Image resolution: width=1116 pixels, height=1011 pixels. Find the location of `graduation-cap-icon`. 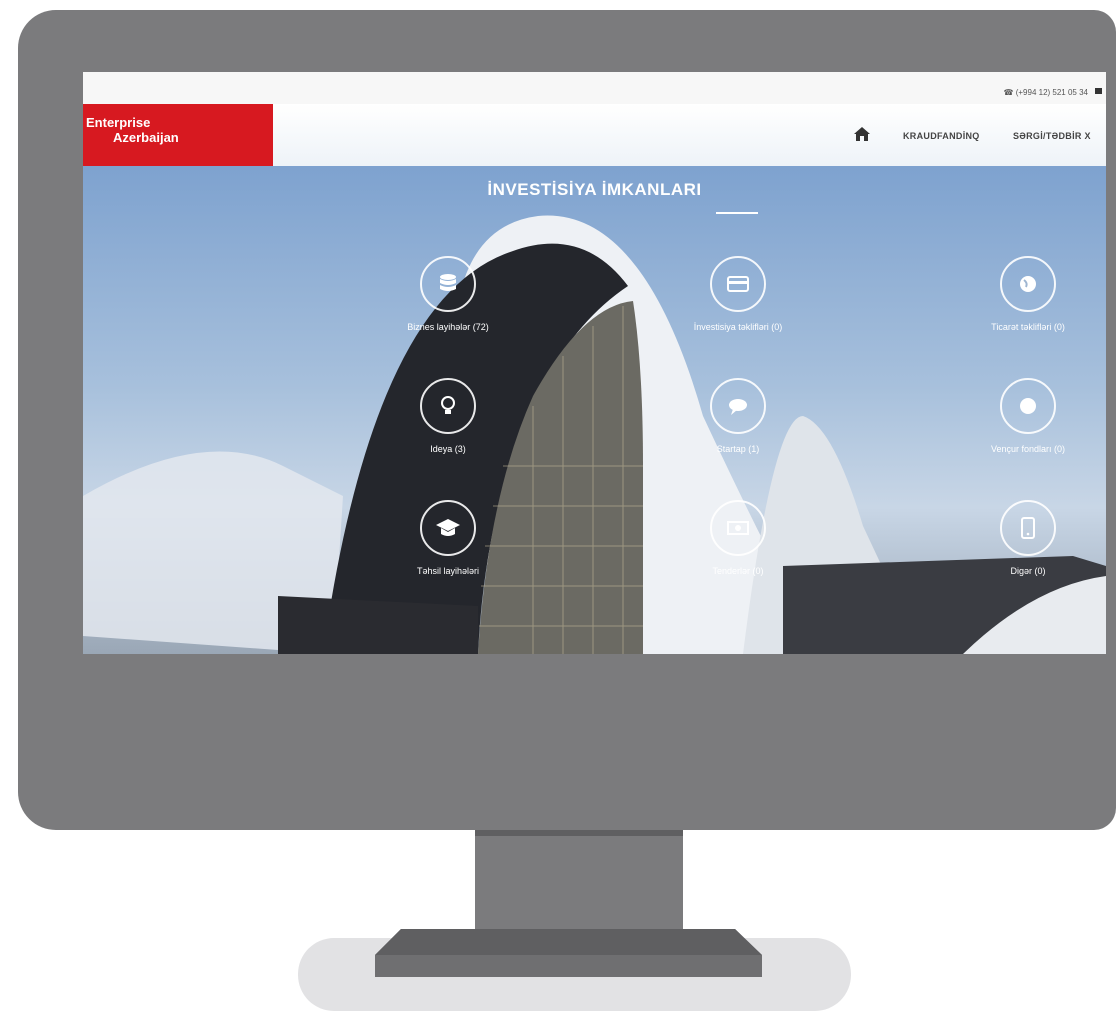

graduation-cap-icon is located at coordinates (448, 527).